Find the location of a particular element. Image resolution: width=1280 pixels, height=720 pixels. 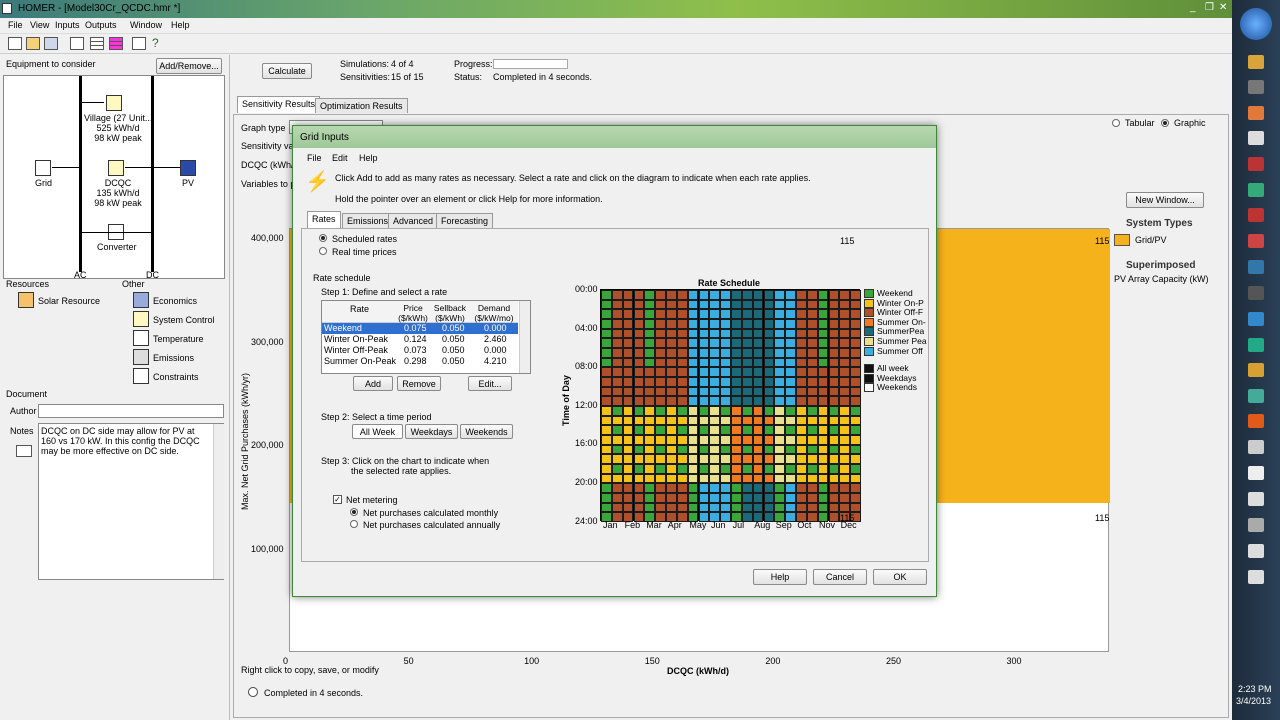

net-monthly-radio is located at coordinates (354, 512).